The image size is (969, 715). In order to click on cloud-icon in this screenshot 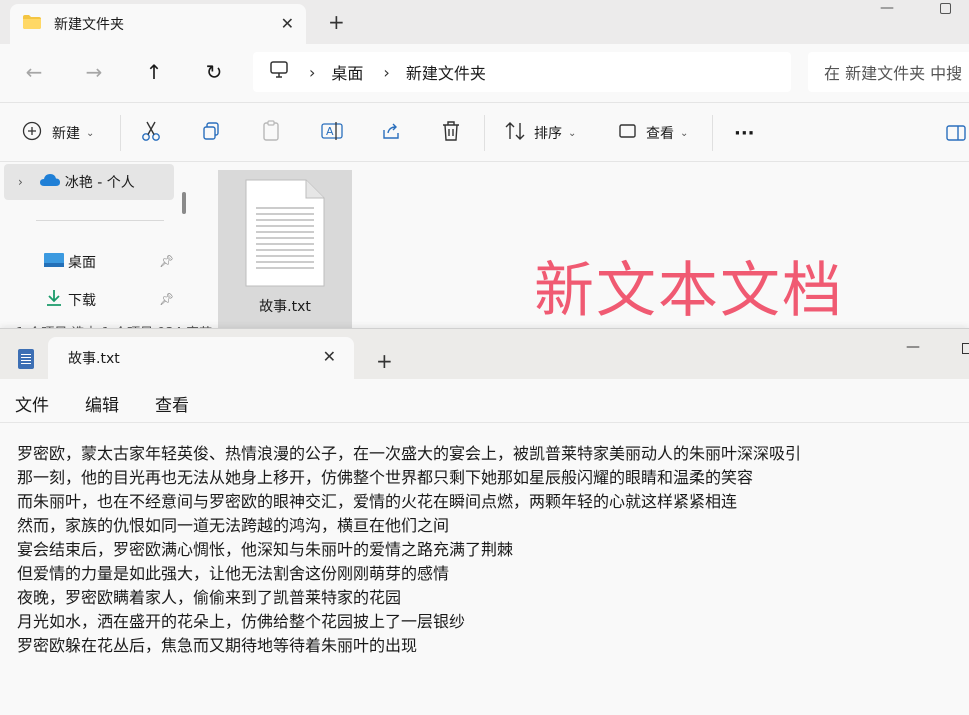, I will do `click(50, 182)`.